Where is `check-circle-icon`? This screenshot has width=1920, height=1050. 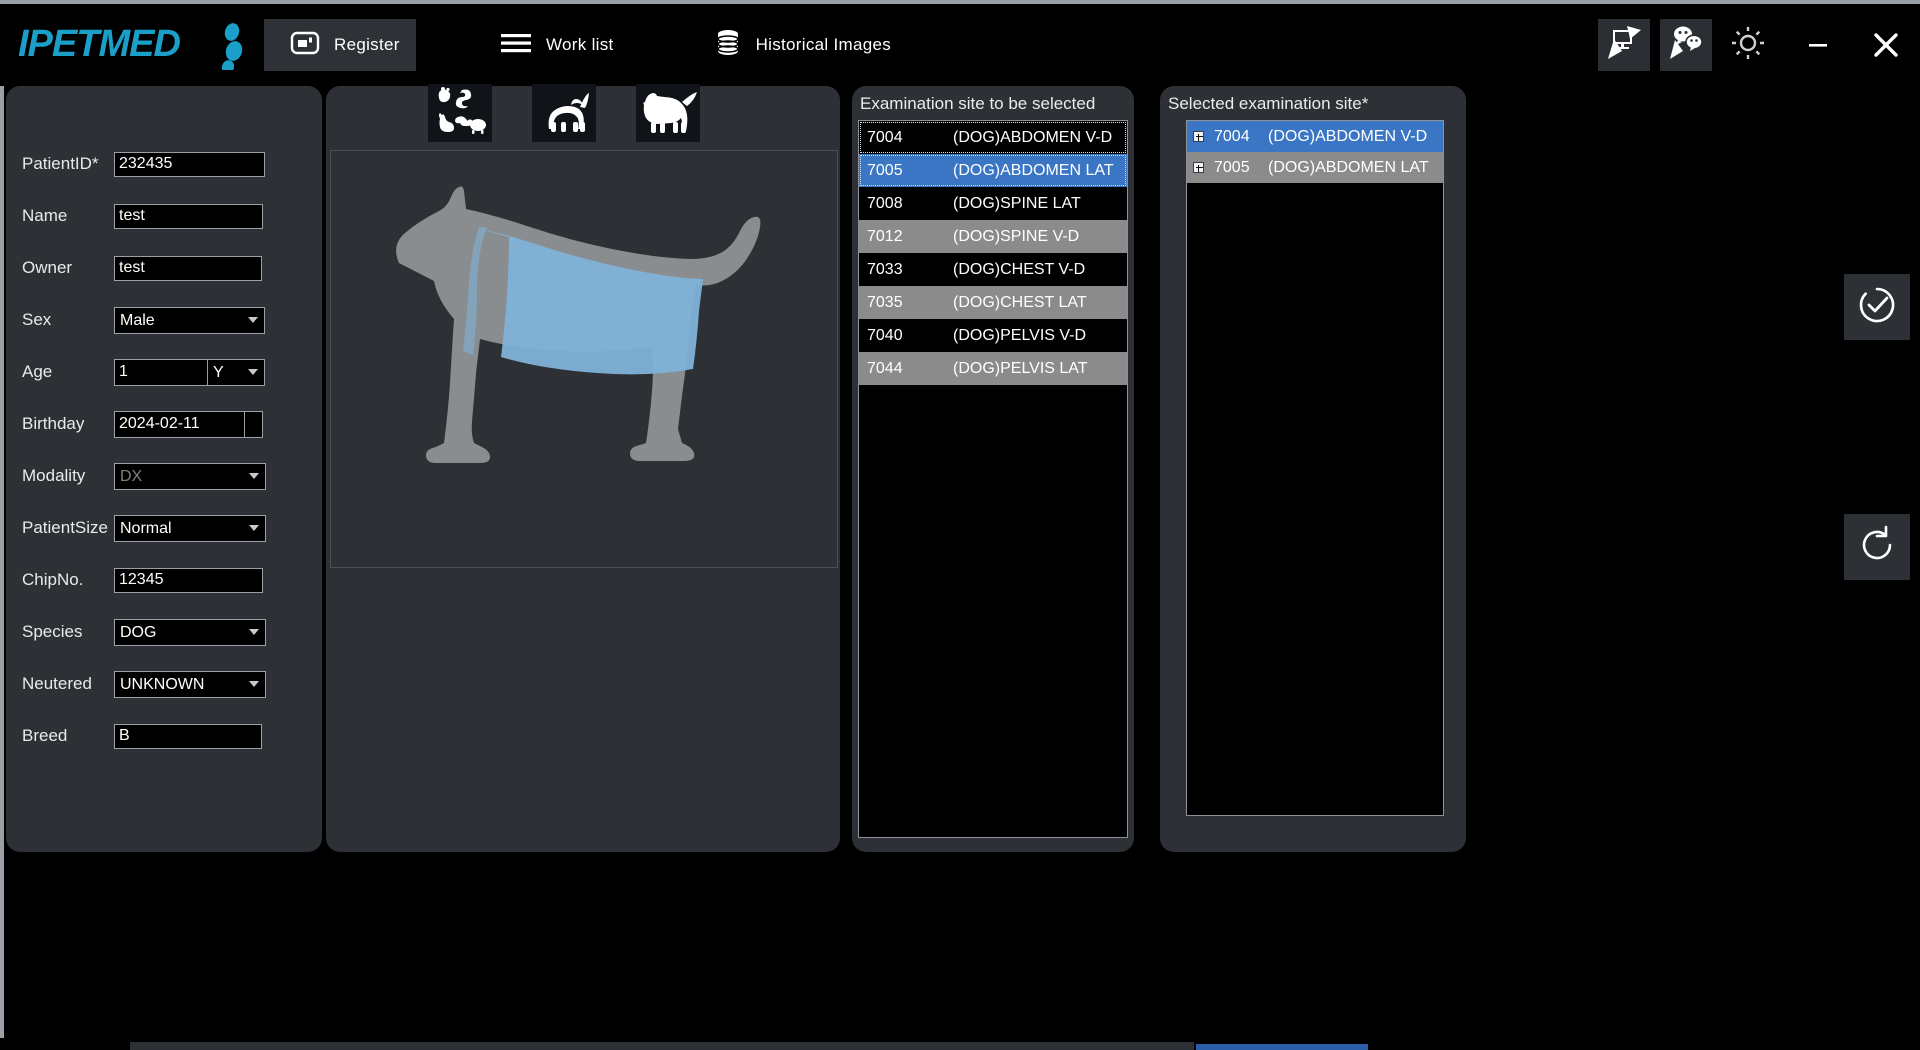
check-circle-icon is located at coordinates (1877, 307).